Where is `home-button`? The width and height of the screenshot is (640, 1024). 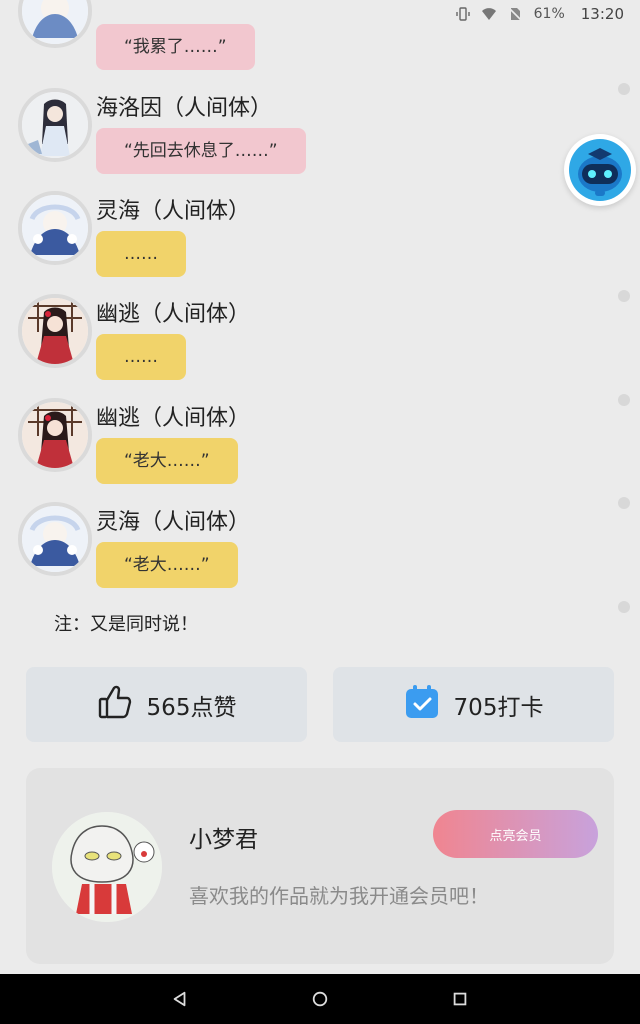 home-button is located at coordinates (320, 999).